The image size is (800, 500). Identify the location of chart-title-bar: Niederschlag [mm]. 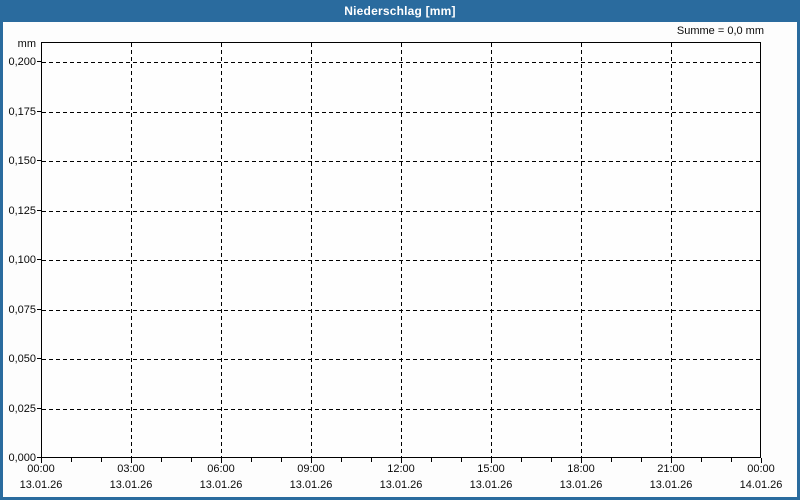
(400, 11).